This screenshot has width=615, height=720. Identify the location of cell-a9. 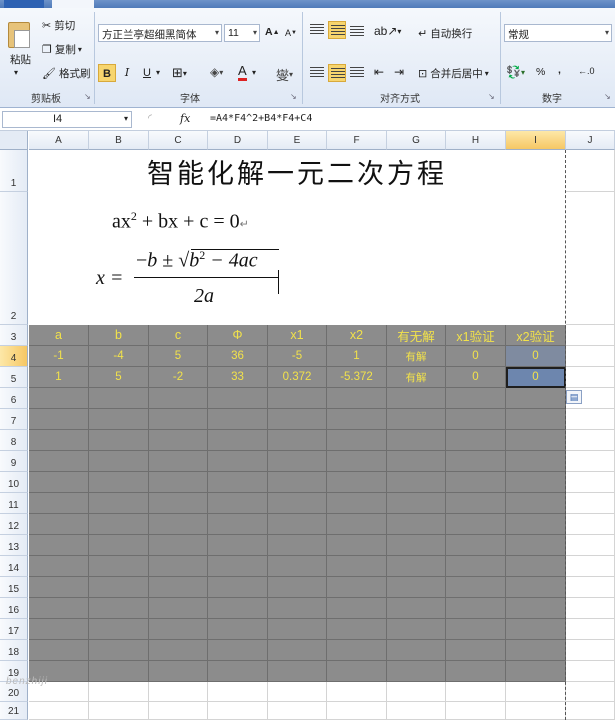
(59, 461).